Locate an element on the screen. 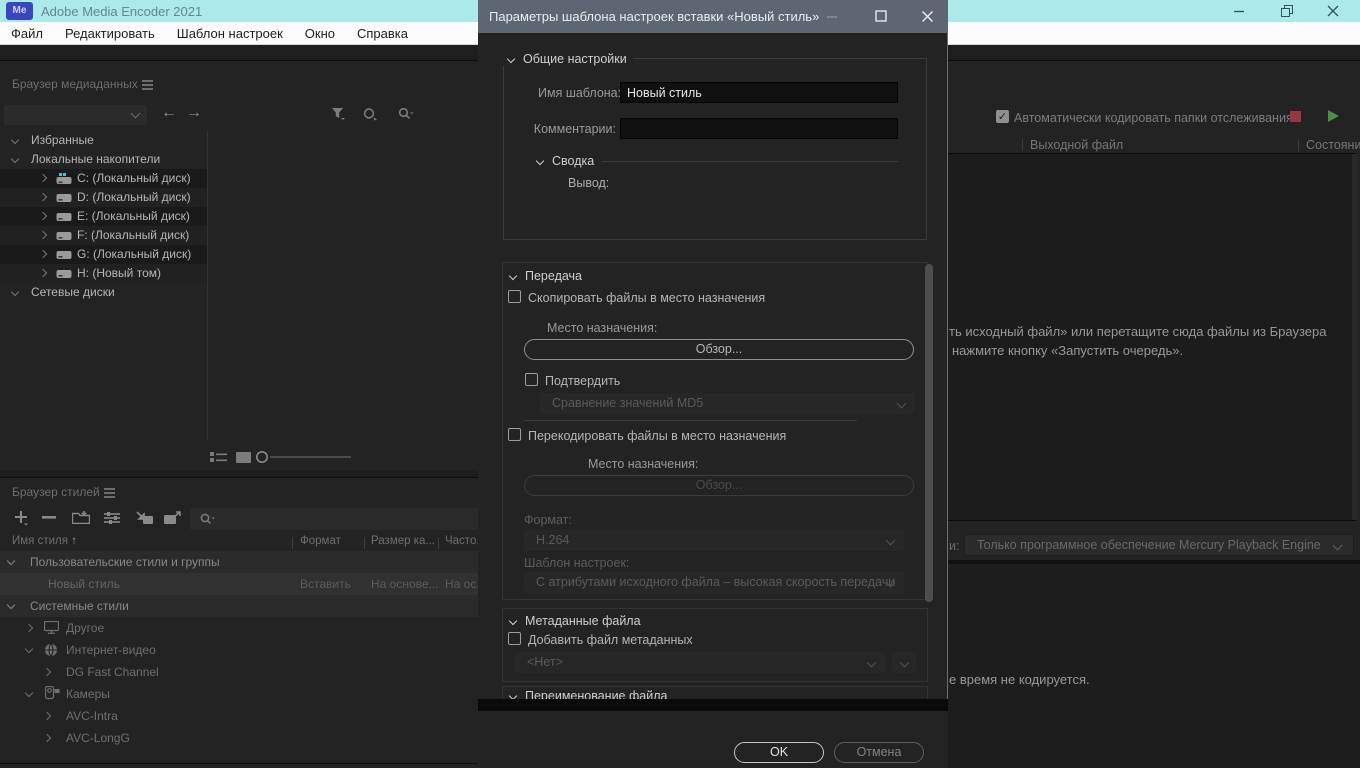 The image size is (1360, 768). tree-item-drive-f: F: (Локальный диск) is located at coordinates (239, 235).